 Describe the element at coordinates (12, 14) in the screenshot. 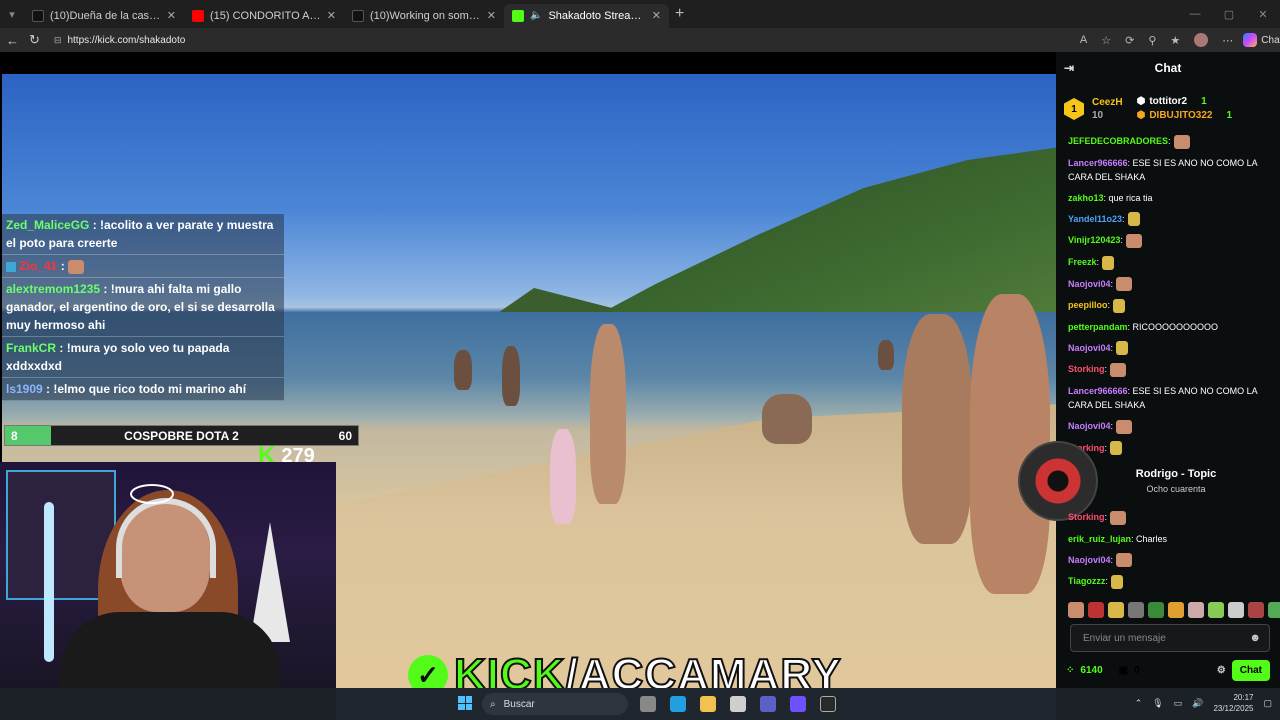

I see `tab-actions-icon: ▾` at that location.